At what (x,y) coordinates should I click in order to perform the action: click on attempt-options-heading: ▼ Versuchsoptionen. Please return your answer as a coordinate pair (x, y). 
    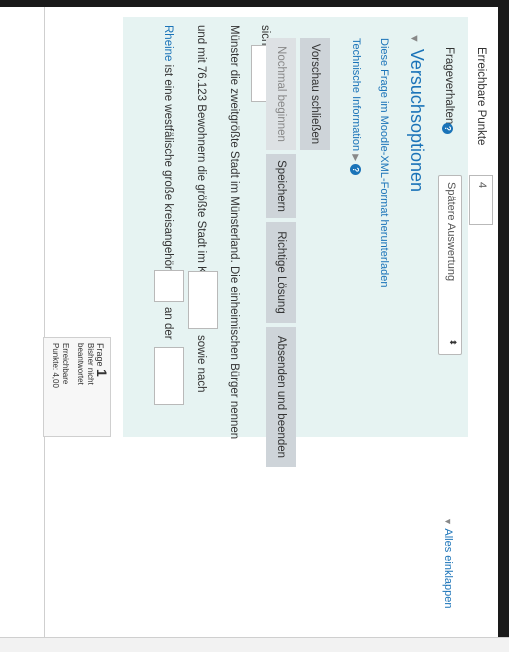
    Looking at the image, I should click on (416, 112).